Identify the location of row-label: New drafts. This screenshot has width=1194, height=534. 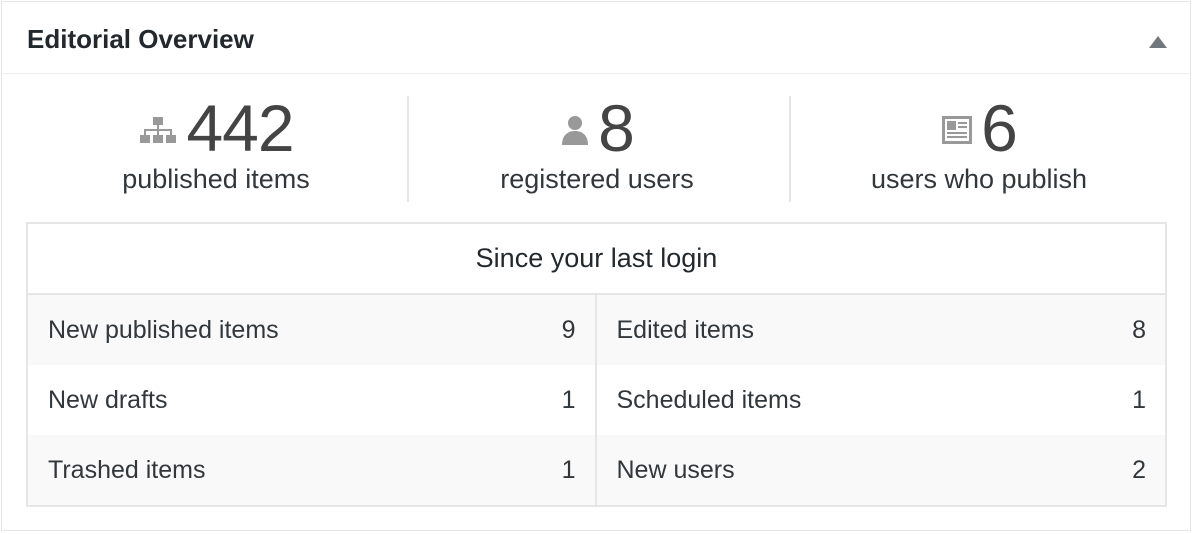
(108, 399).